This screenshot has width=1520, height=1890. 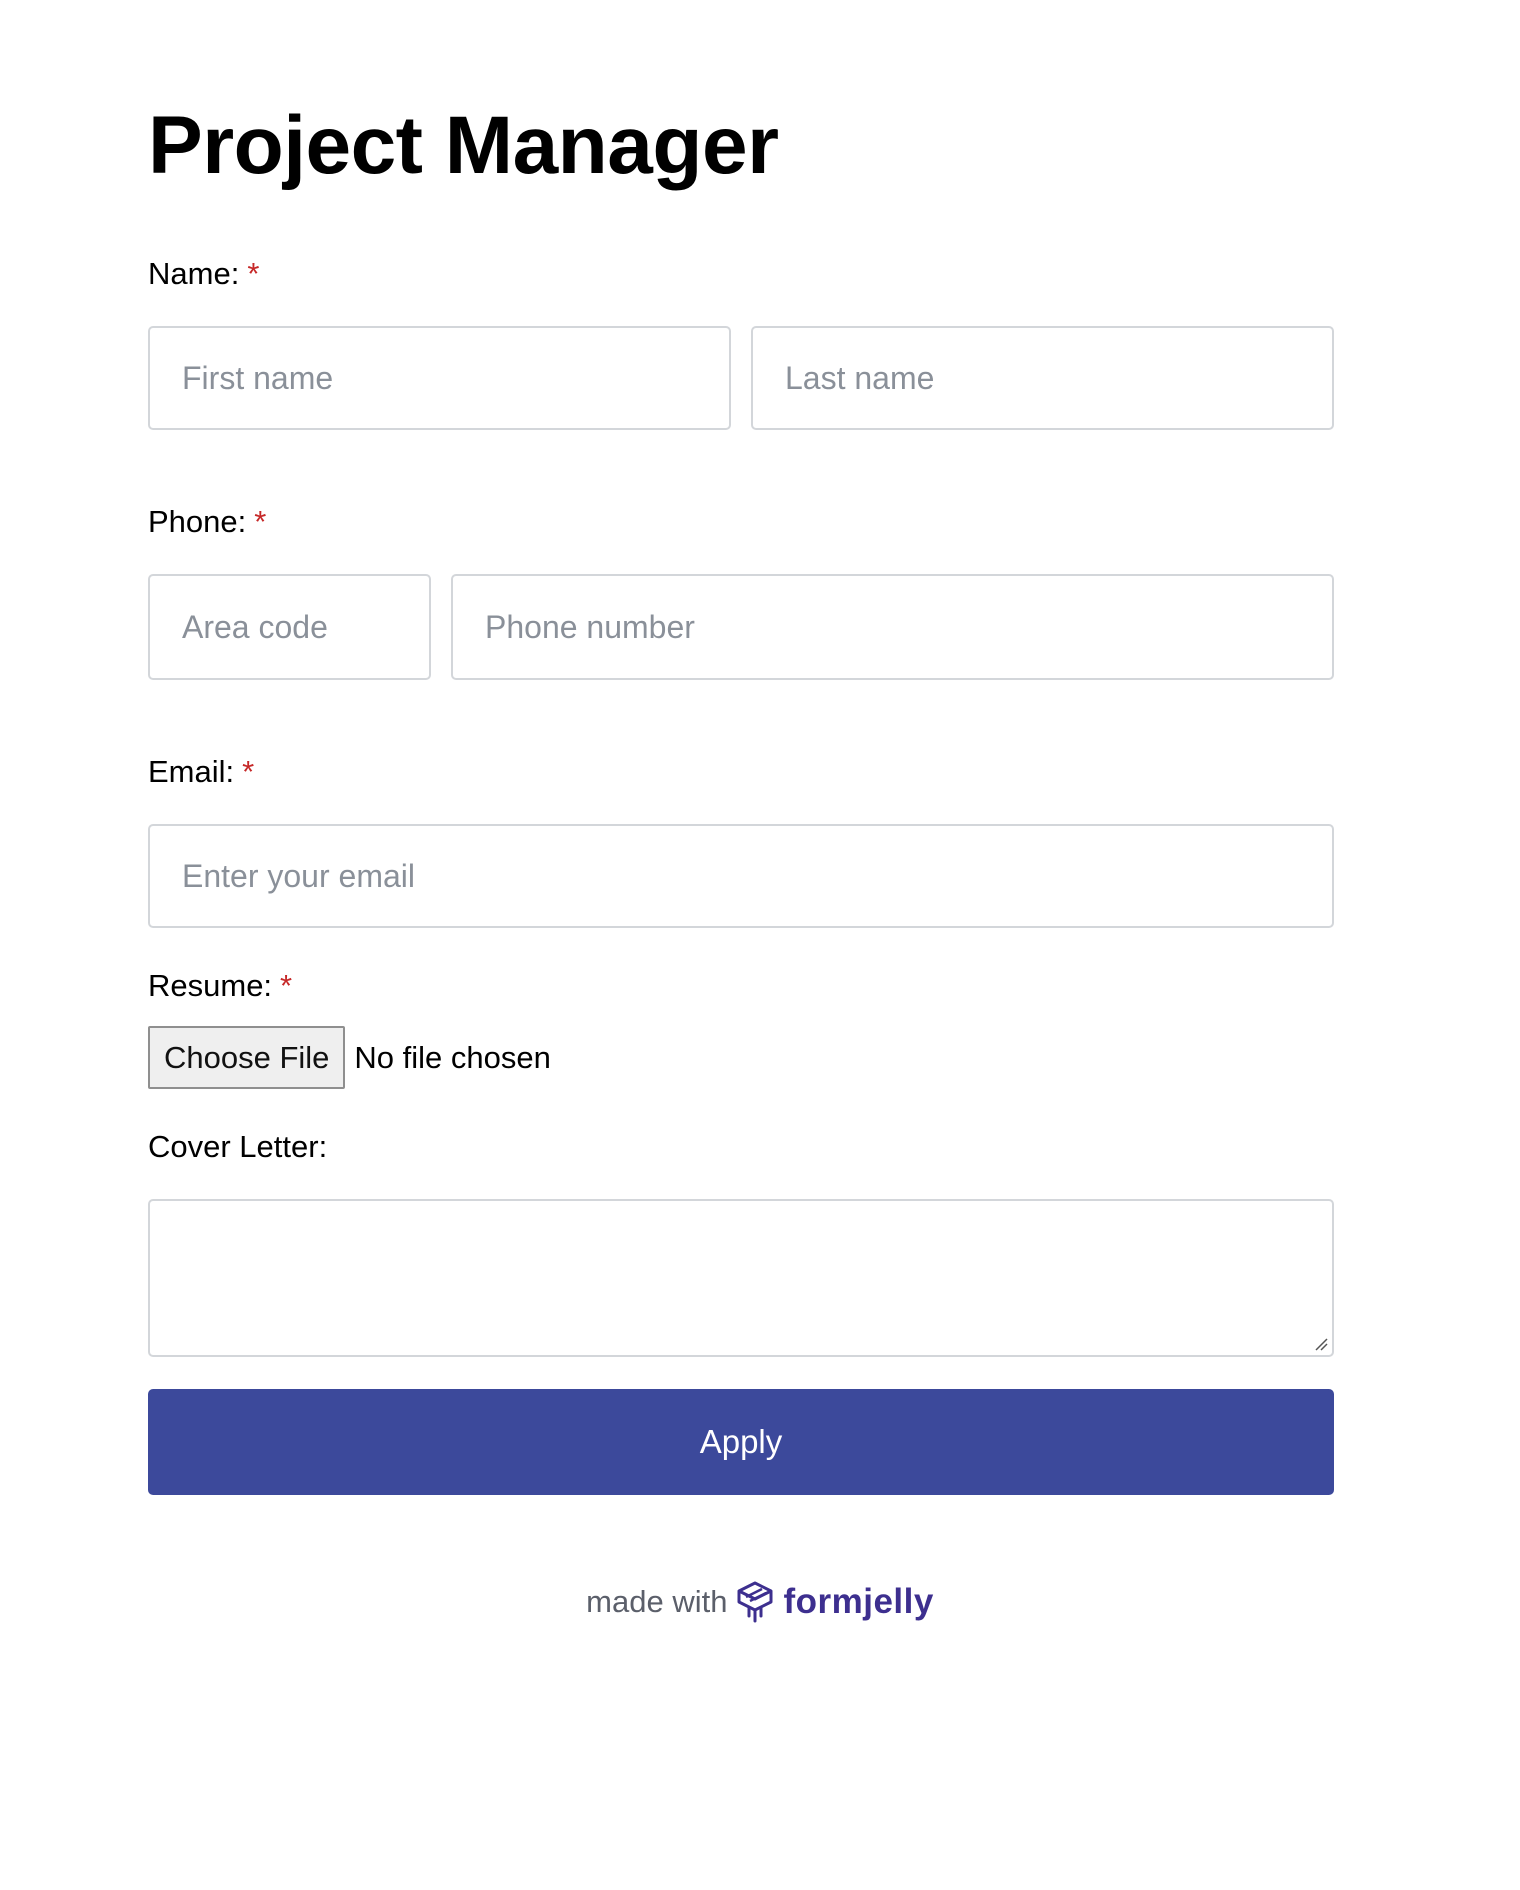 I want to click on first-name-input, so click(x=439, y=378).